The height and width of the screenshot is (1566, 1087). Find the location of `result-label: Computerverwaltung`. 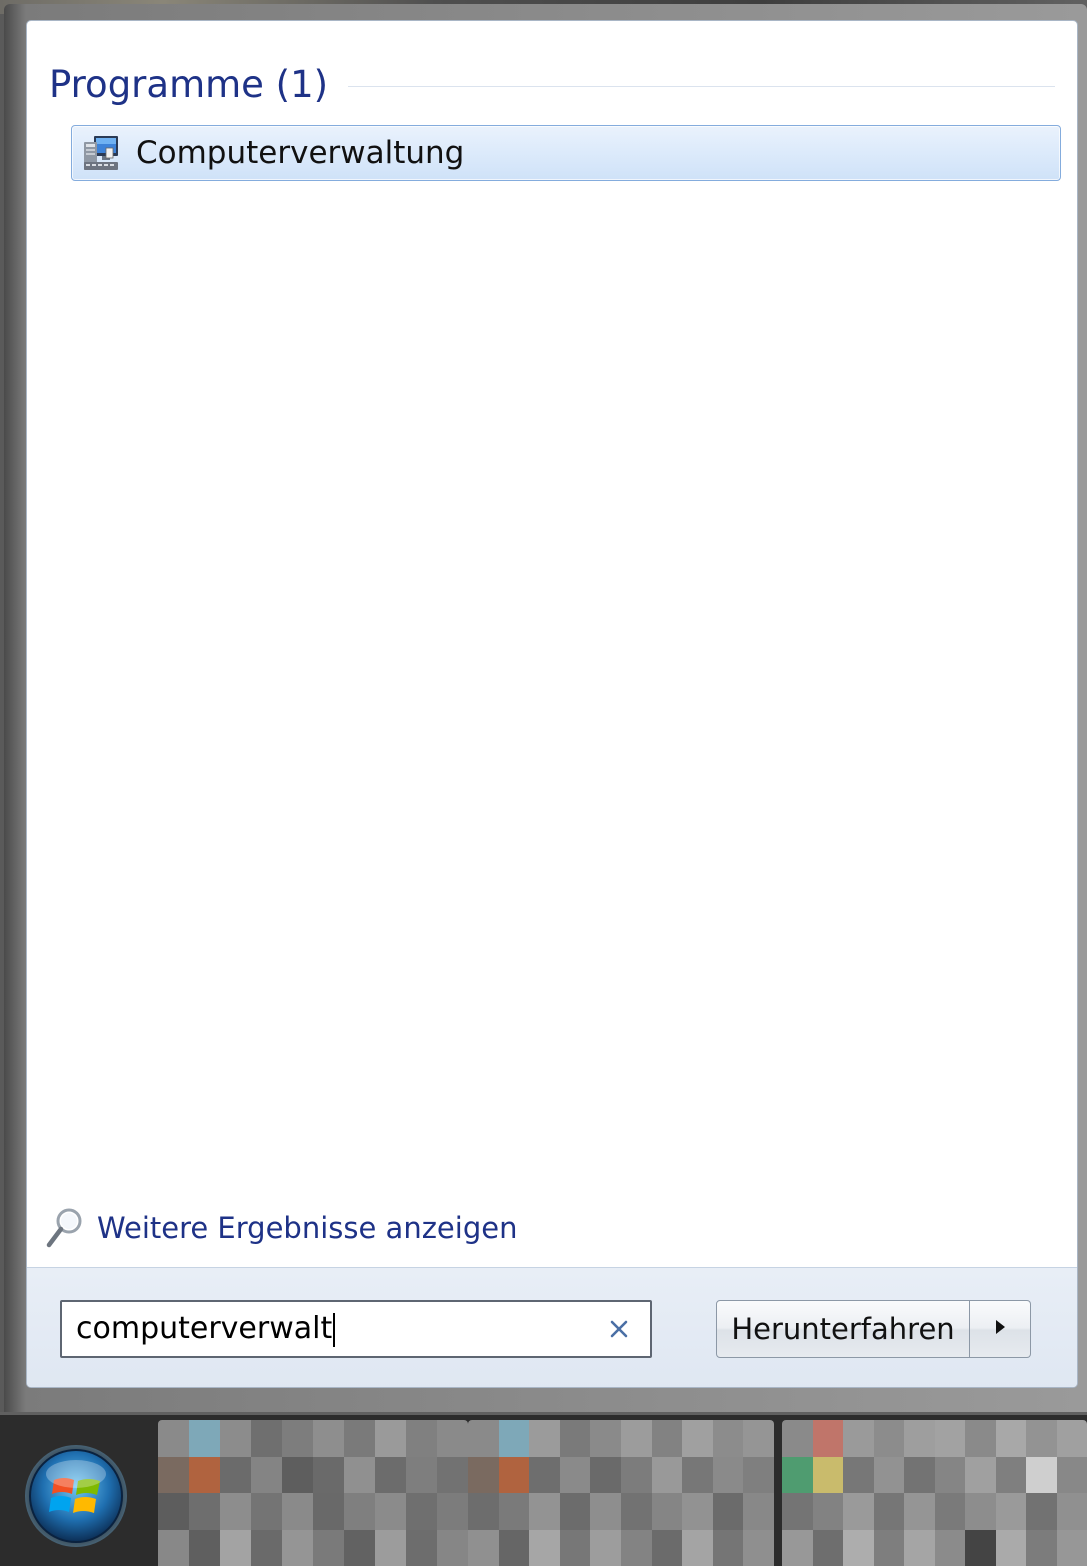

result-label: Computerverwaltung is located at coordinates (300, 153).